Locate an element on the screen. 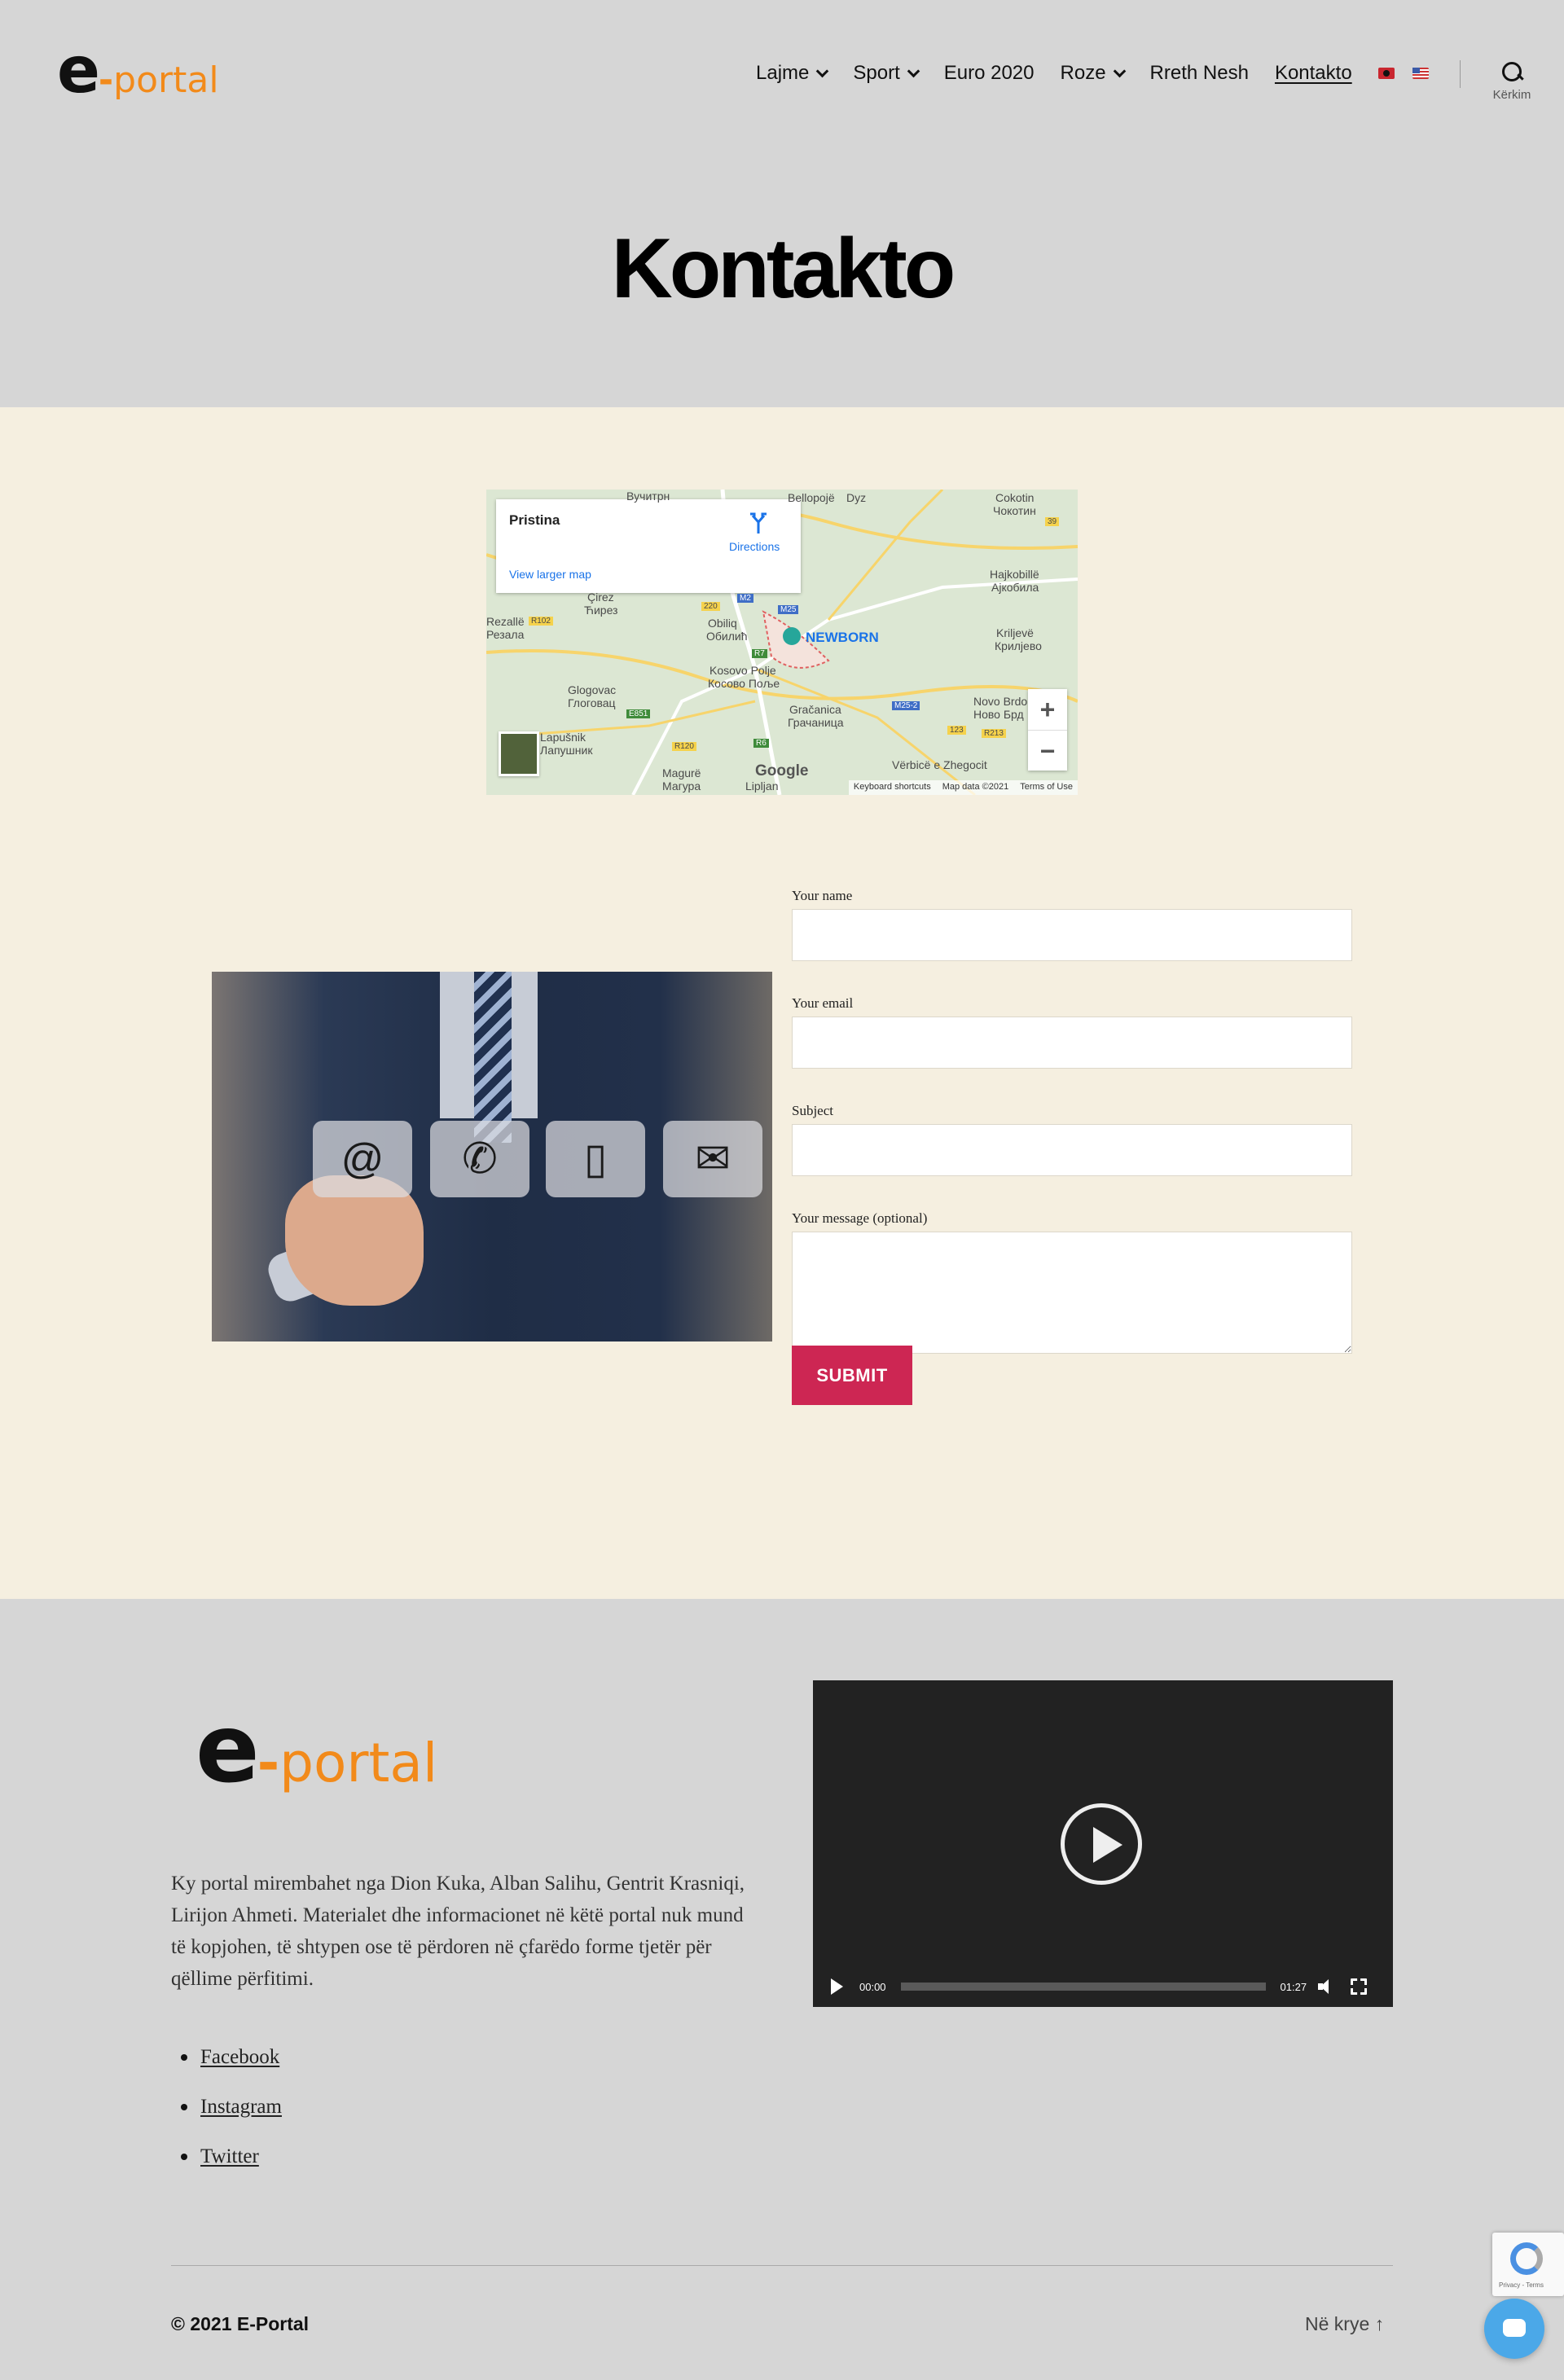 Image resolution: width=1564 pixels, height=2380 pixels. map-label: Крилјево is located at coordinates (1018, 646).